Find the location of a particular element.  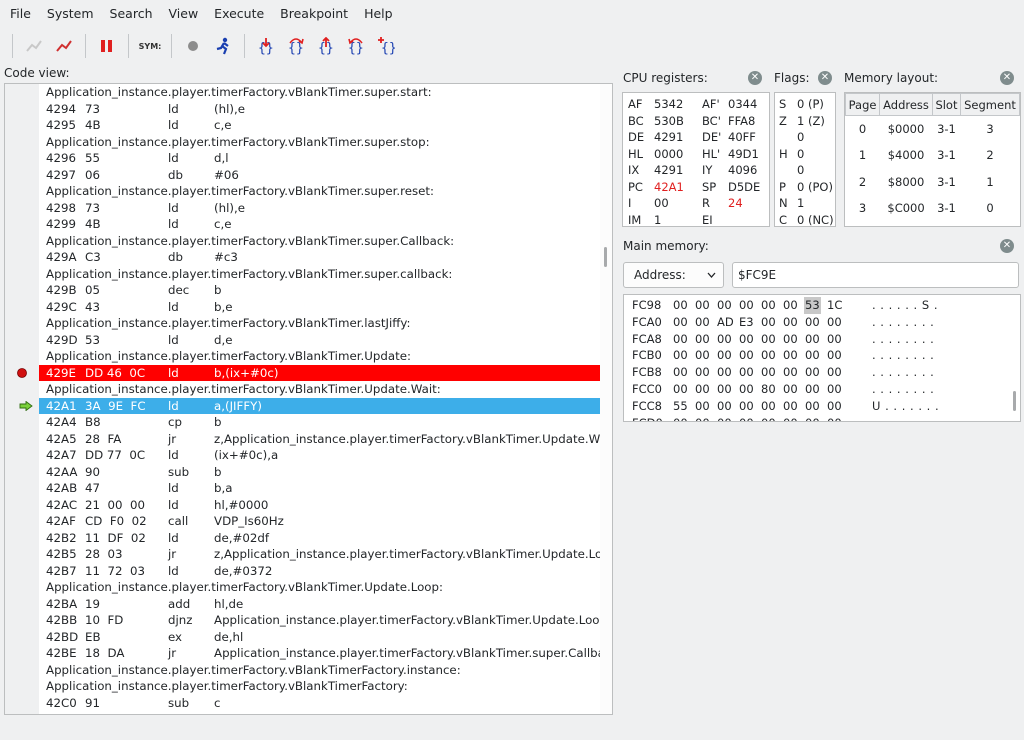

code-line: 42A1 3A 9E FC ld a,(JIFFY) is located at coordinates (320, 405).